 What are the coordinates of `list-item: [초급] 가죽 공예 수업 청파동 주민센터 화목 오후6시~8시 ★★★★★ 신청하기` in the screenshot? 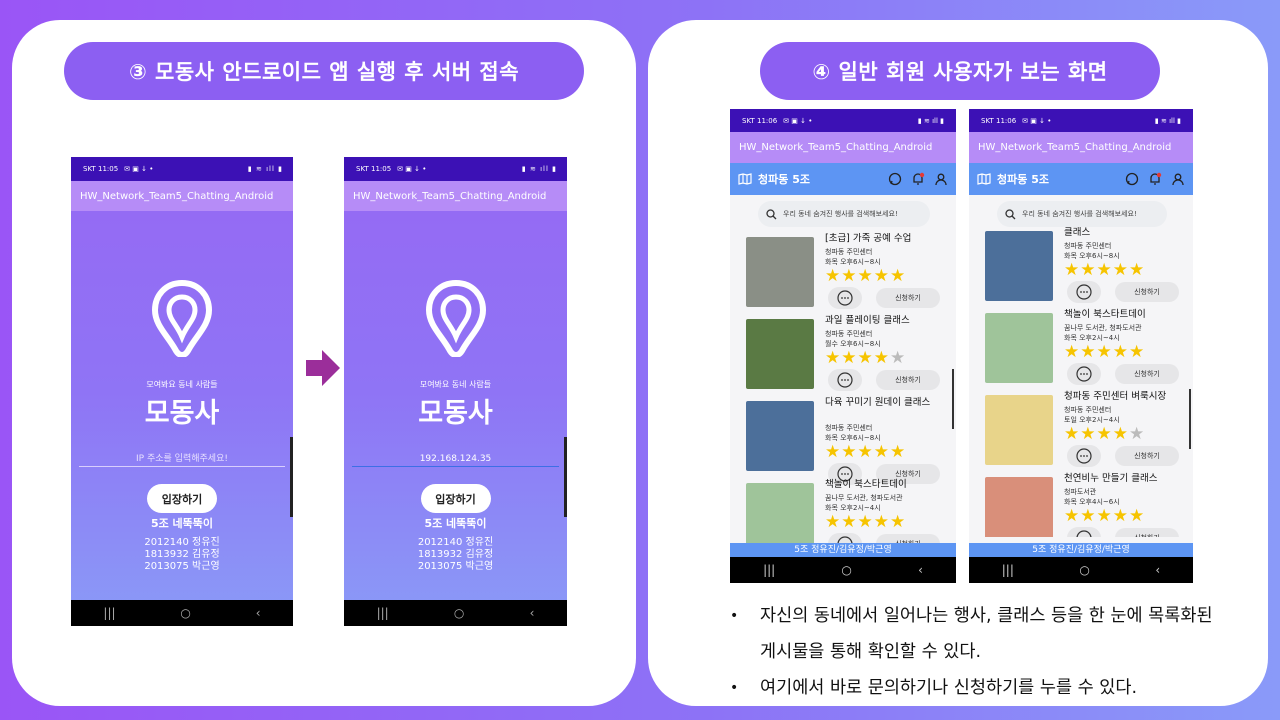 It's located at (843, 274).